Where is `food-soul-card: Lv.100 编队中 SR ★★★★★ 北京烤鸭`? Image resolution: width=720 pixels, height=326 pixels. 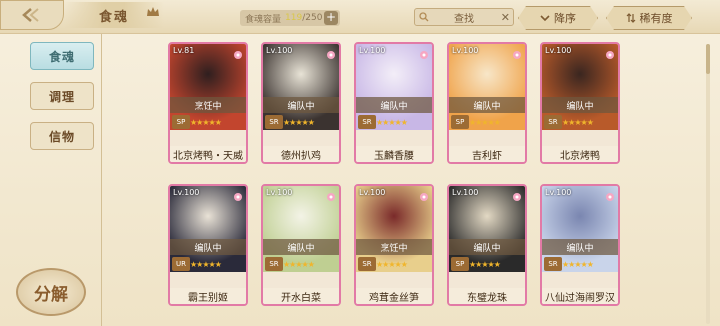
food-soul-card: Lv.100 编队中 SR ★★★★★ 北京烤鸭 is located at coordinates (580, 103).